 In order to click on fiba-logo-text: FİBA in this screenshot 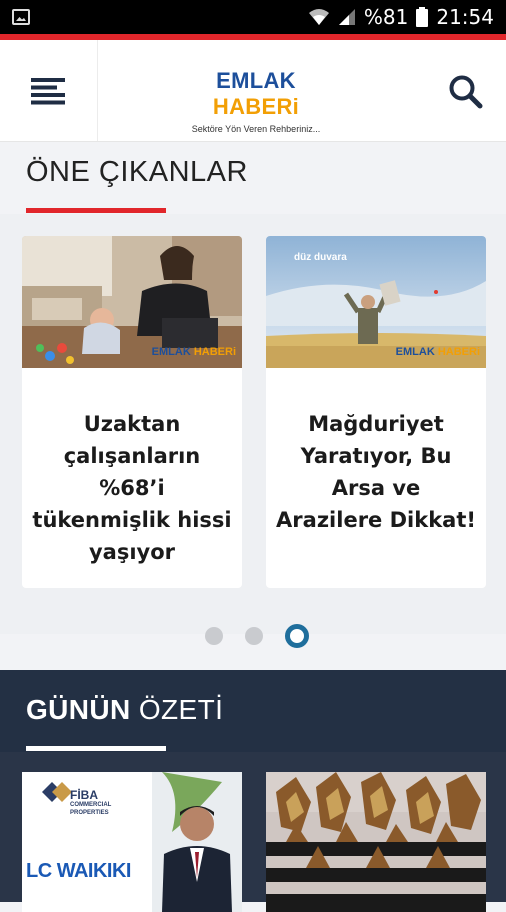, I will do `click(84, 795)`.